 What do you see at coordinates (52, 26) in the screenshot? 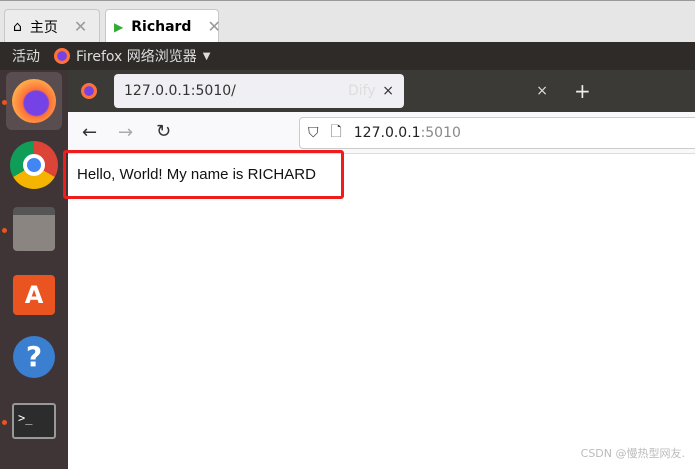
I see `vm-tab-home: ⌂ 主页 ✕` at bounding box center [52, 26].